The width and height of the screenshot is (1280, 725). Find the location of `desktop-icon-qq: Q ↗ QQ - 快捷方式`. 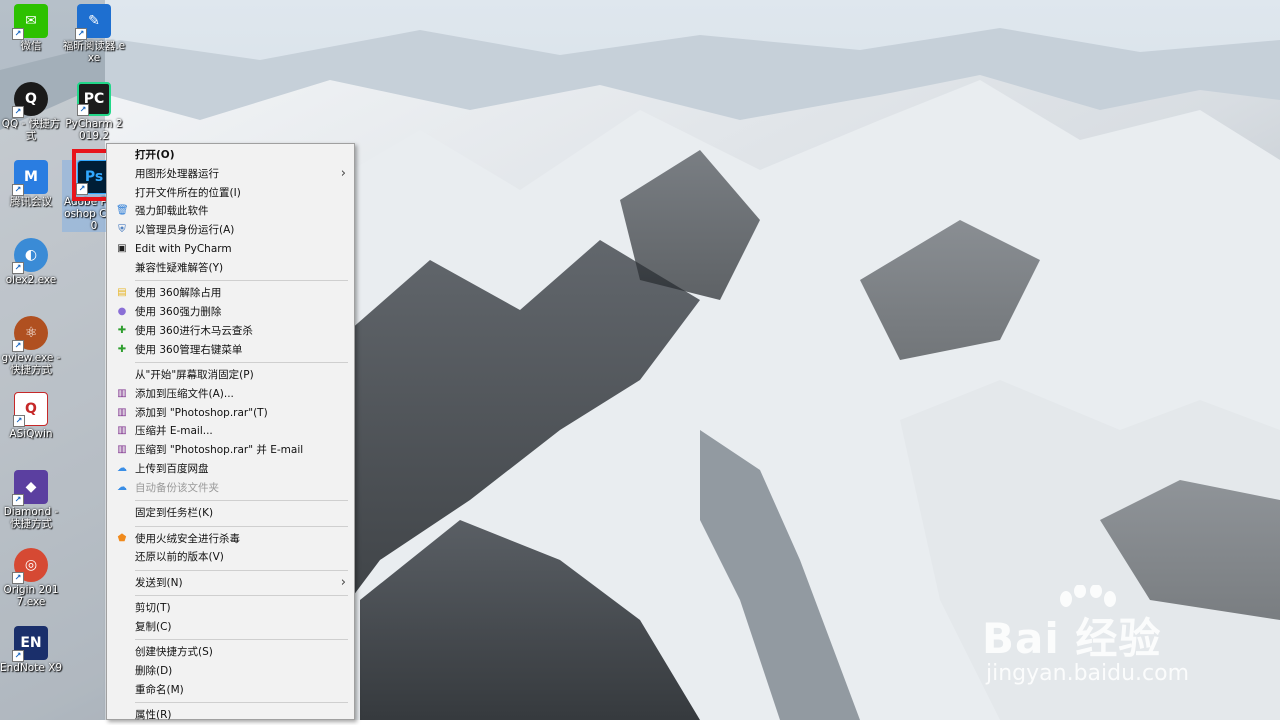

desktop-icon-qq: Q ↗ QQ - 快捷方式 is located at coordinates (31, 112).